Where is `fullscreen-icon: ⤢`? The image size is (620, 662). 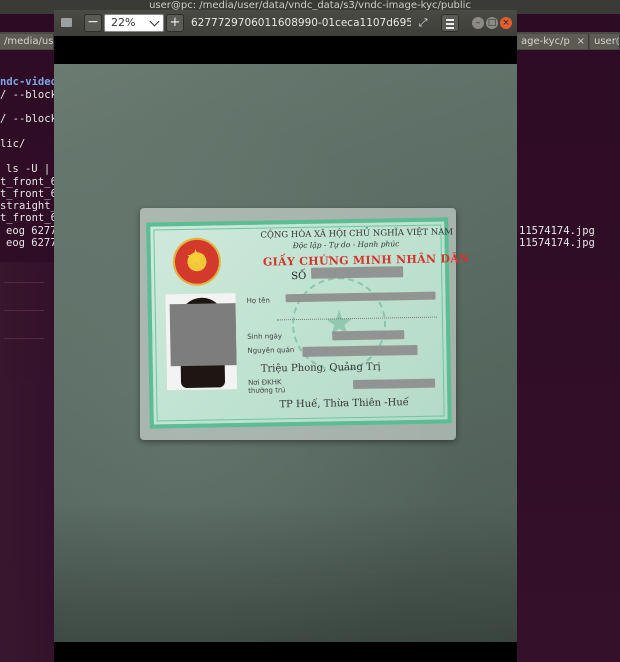 fullscreen-icon: ⤢ is located at coordinates (423, 23).